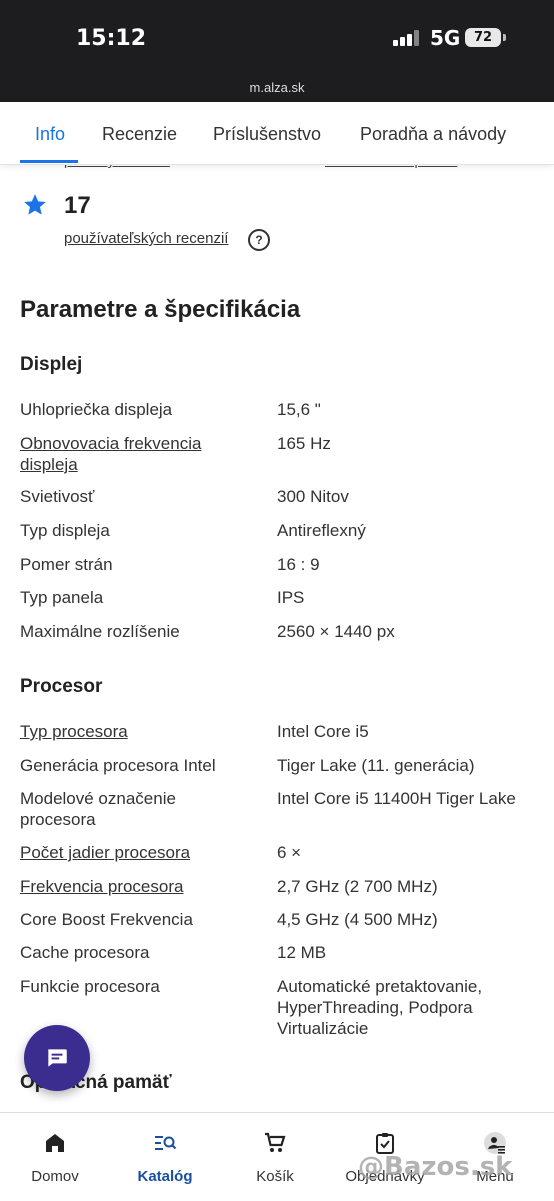  What do you see at coordinates (313, 496) in the screenshot?
I see `spec-value: 300 Nitov` at bounding box center [313, 496].